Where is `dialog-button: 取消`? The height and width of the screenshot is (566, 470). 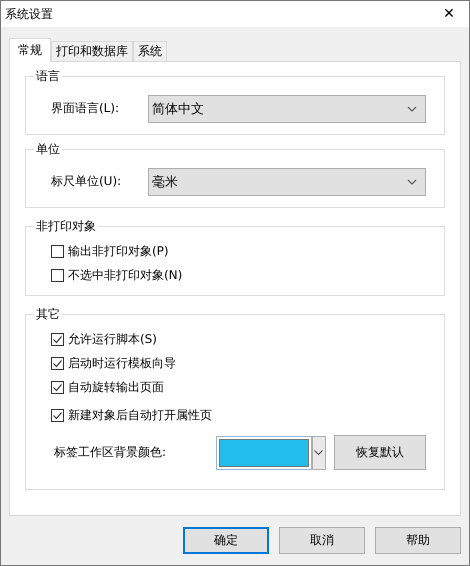 dialog-button: 取消 is located at coordinates (322, 540).